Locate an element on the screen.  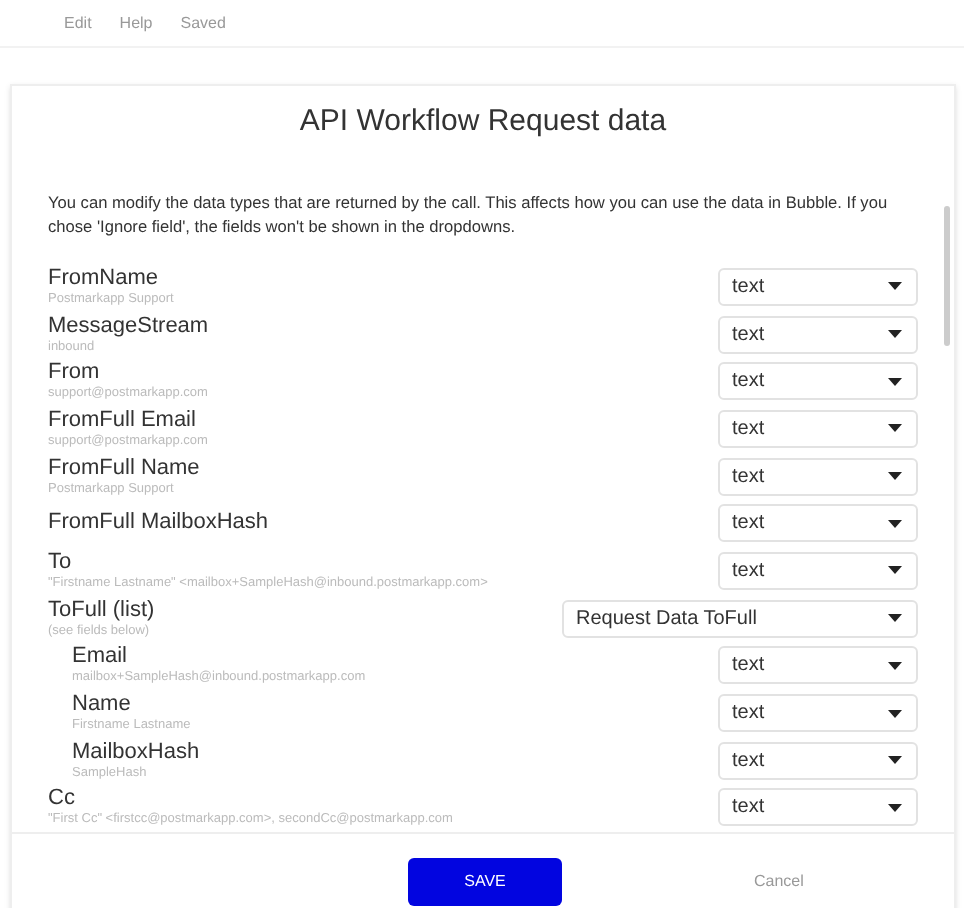
field-label: FromFull Name is located at coordinates (124, 468).